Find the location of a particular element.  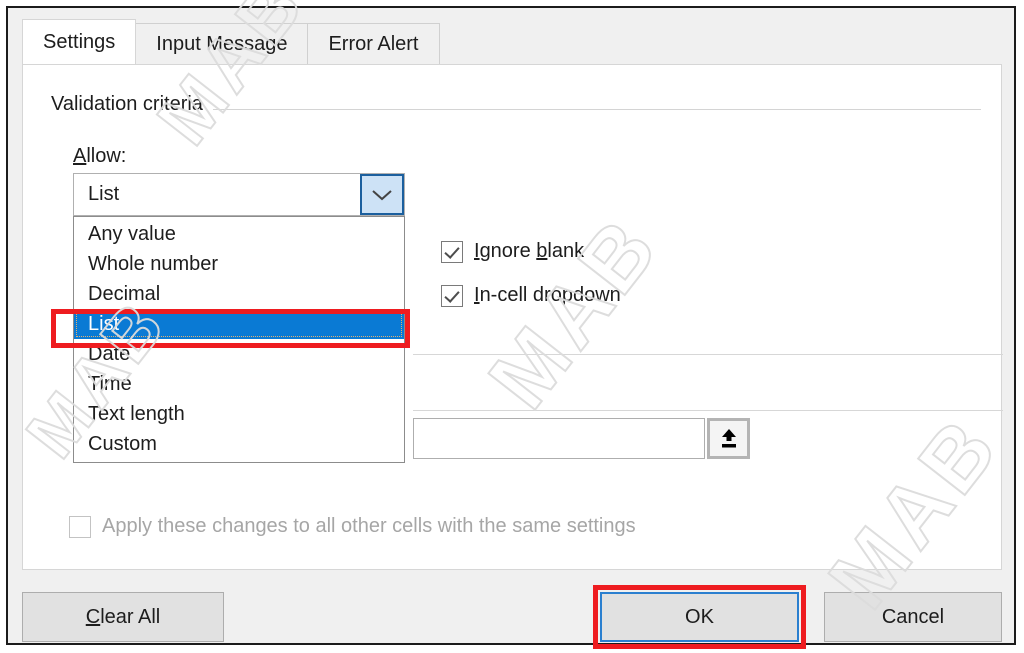

ignore-blank-label: Ignore blank is located at coordinates (529, 251).